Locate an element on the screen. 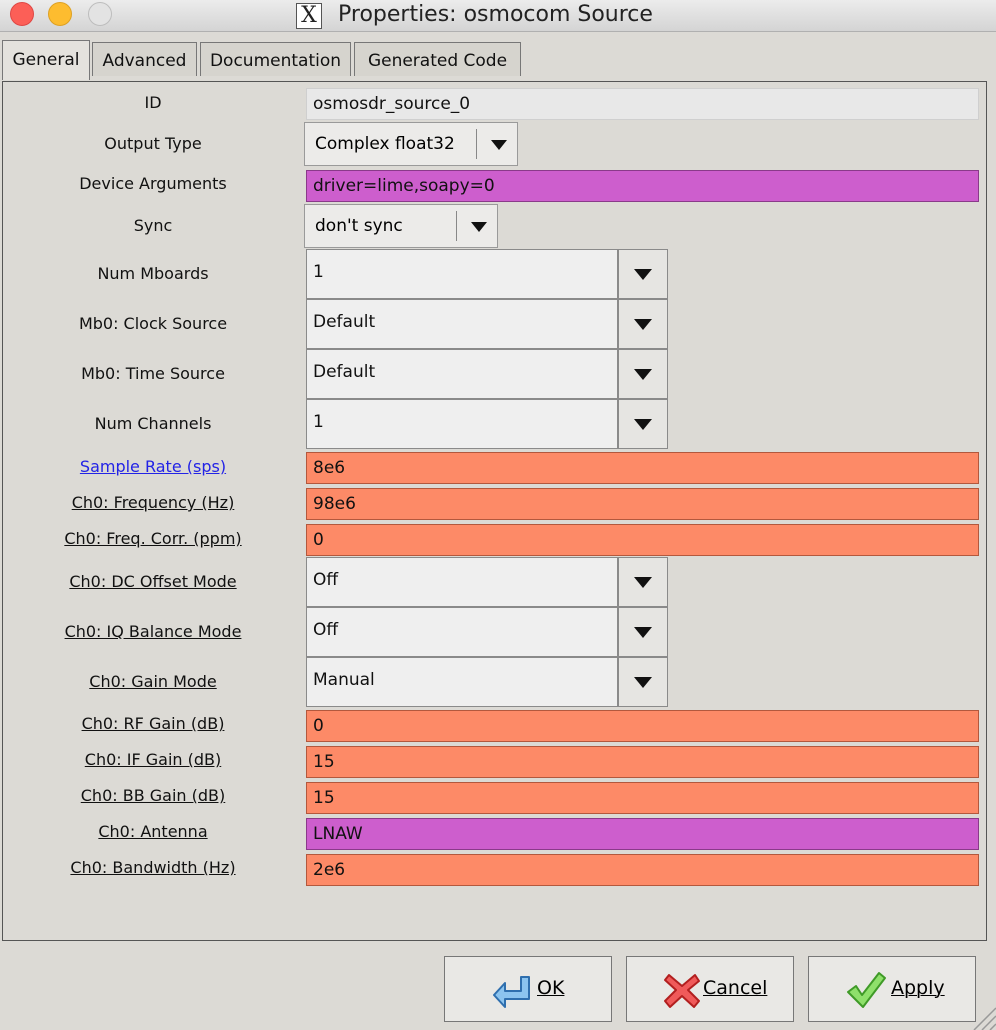 This screenshot has height=1030, width=996. id-field: osmosdr_source_0 is located at coordinates (642, 104).